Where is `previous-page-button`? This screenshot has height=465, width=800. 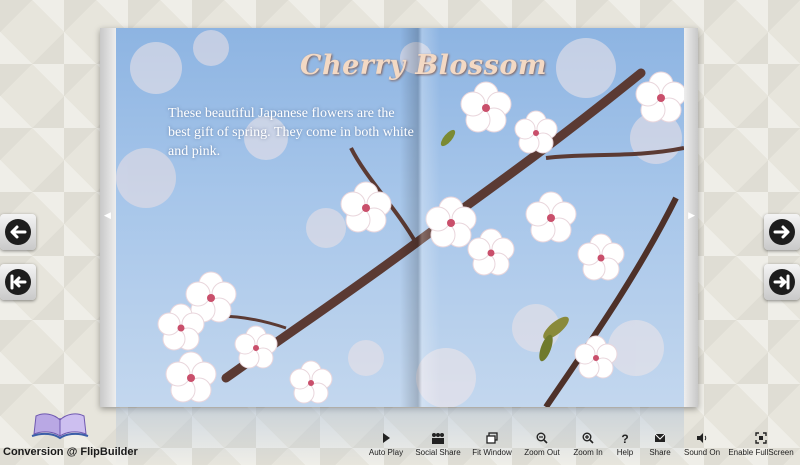
previous-page-button is located at coordinates (18, 232).